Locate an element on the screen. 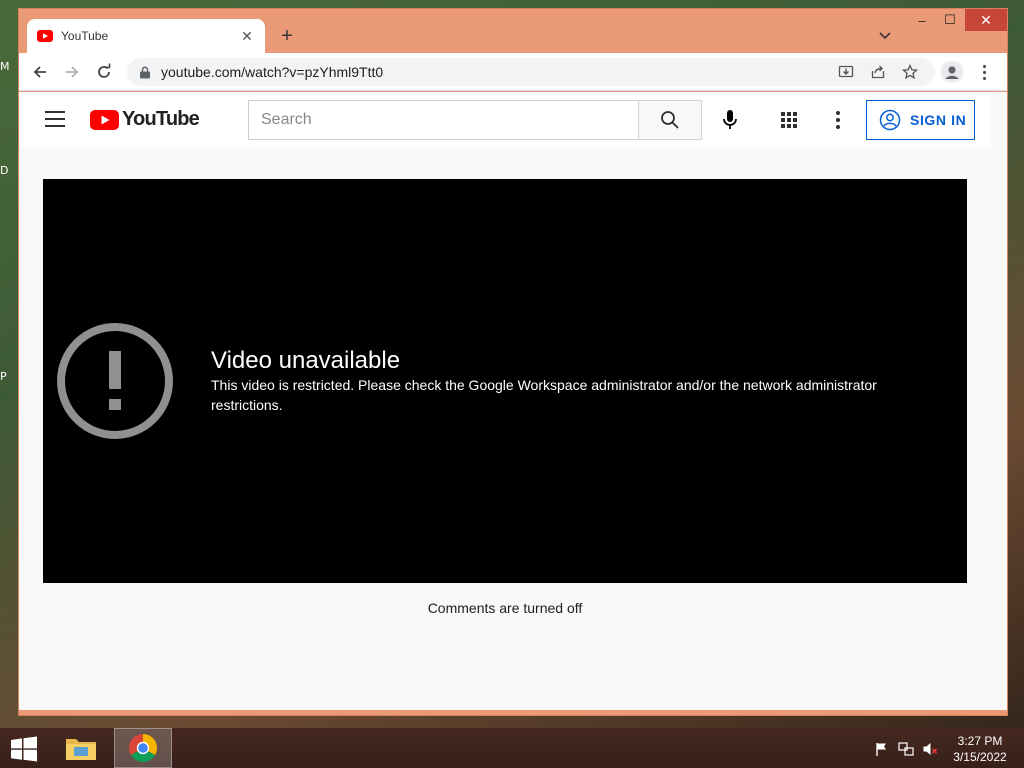  lock-icon is located at coordinates (145, 72).